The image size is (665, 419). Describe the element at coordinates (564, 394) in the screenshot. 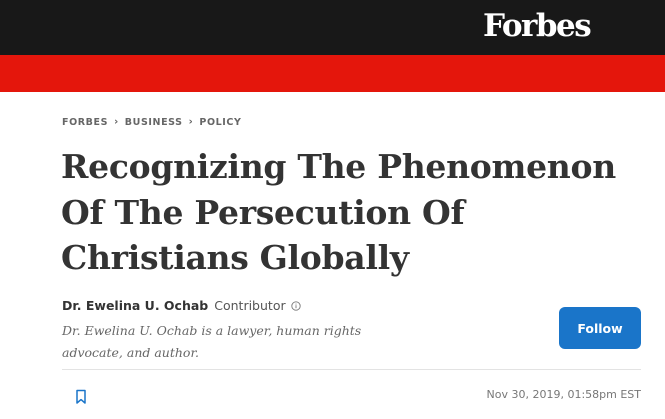

I see `publish-timestamp: Nov 30, 2019, 01:58pm EST` at that location.